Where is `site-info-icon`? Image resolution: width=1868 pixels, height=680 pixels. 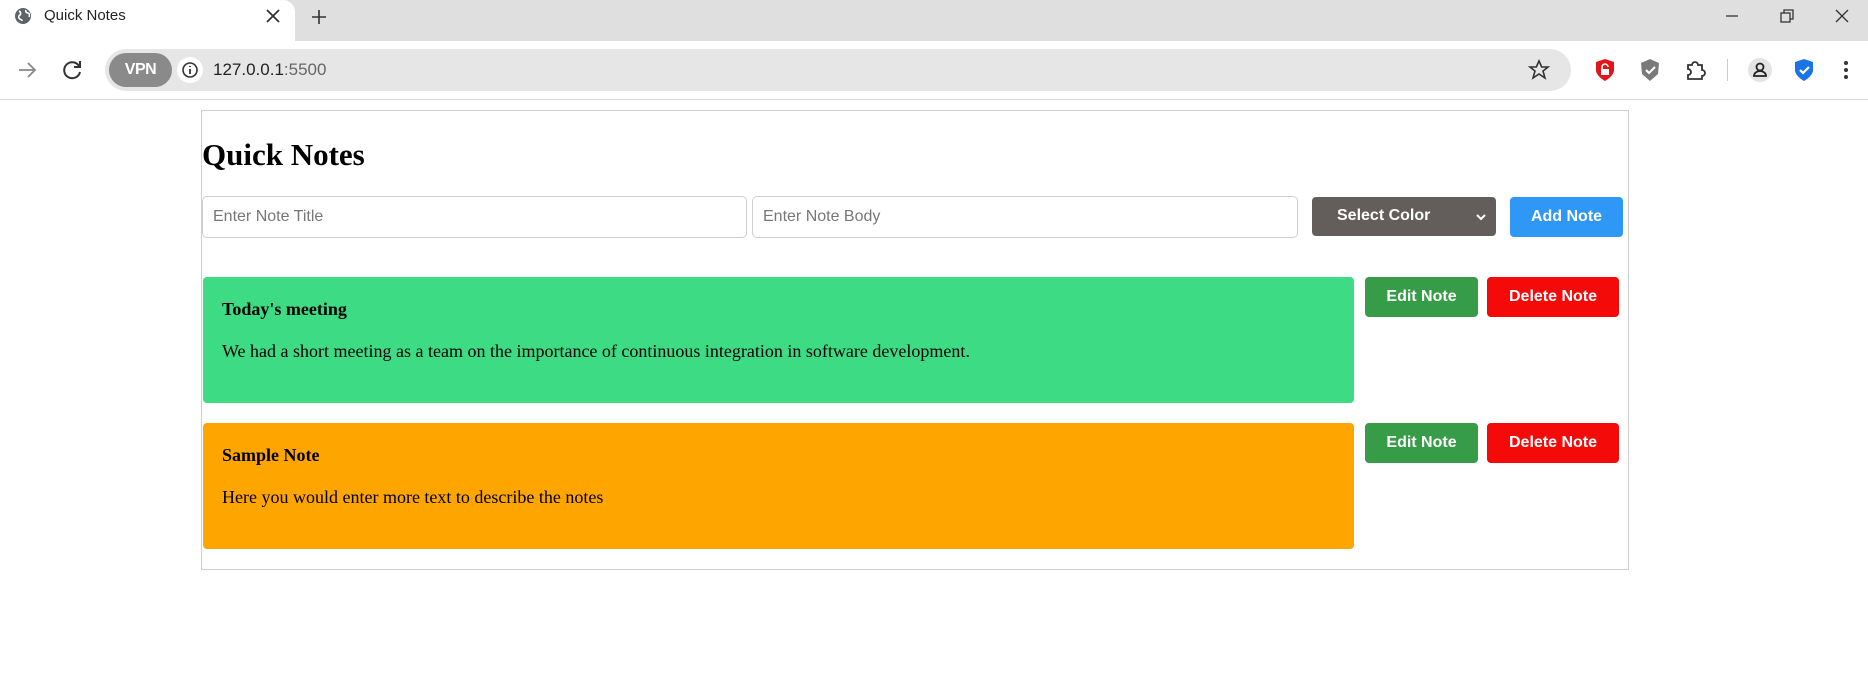
site-info-icon is located at coordinates (190, 70).